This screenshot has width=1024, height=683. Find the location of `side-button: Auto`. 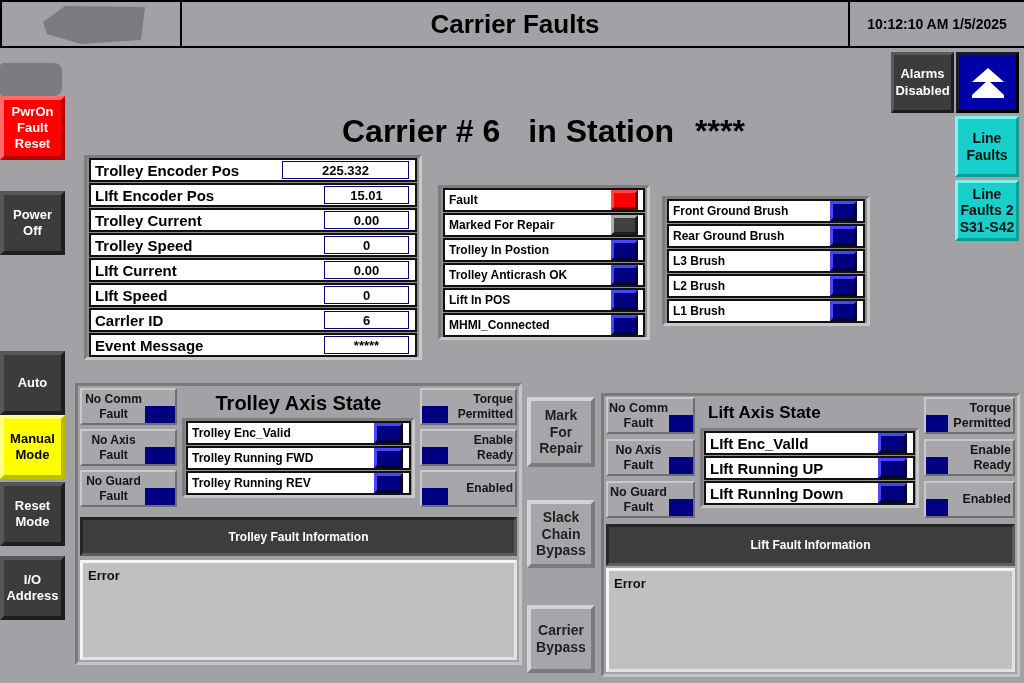

side-button: Auto is located at coordinates (32, 383).